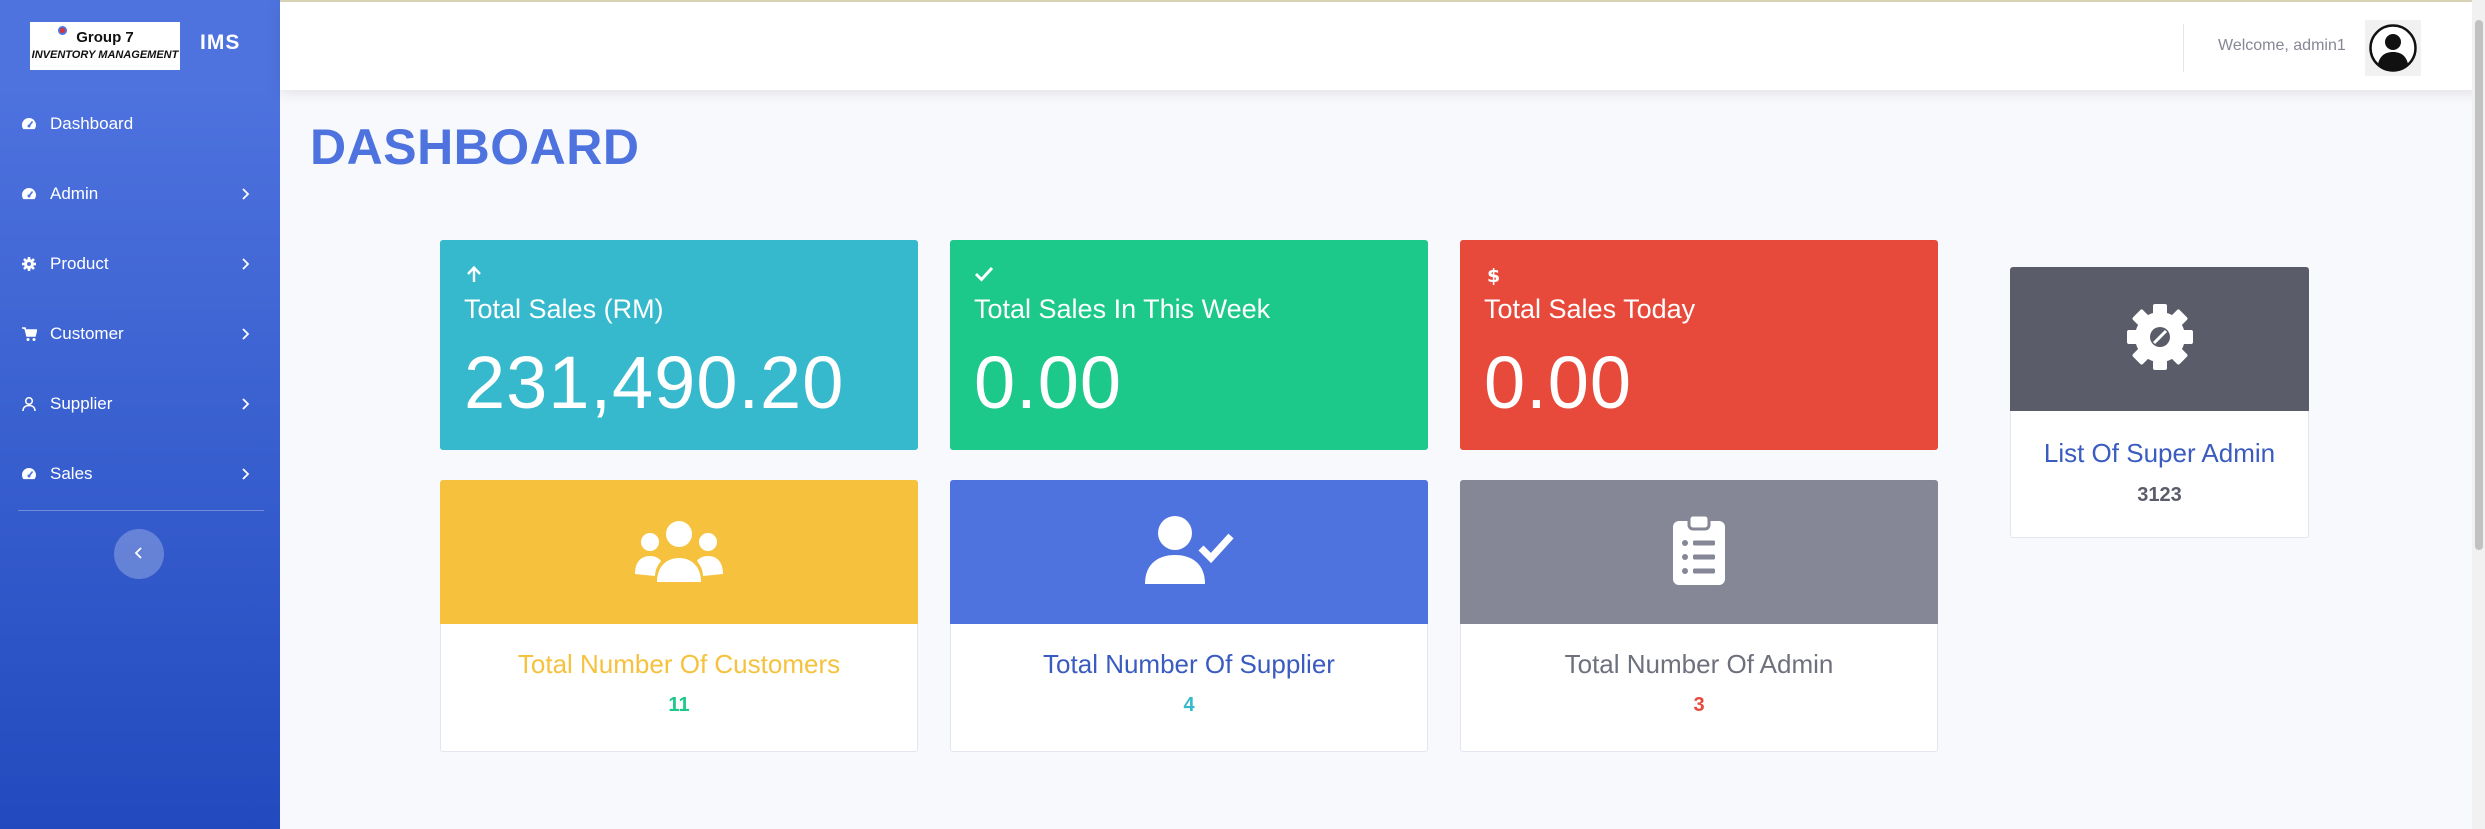 This screenshot has width=2485, height=829. I want to click on sidebar-item-label: Admin, so click(74, 193).